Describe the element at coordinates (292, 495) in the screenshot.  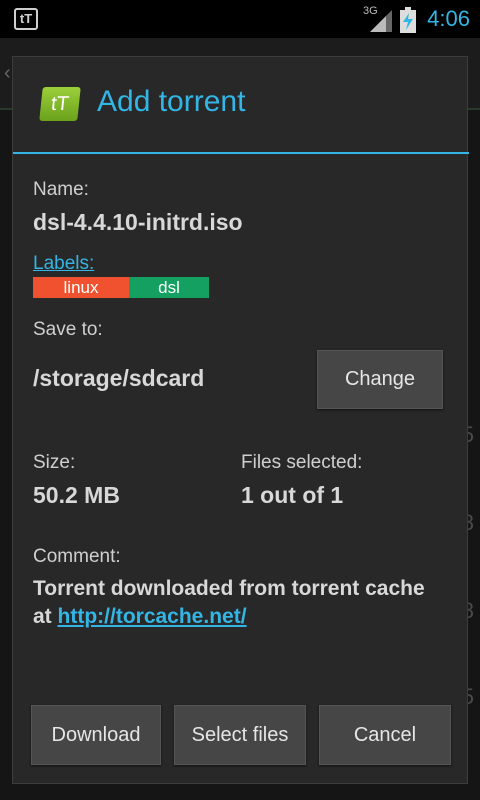
I see `files-selected-value: 1 out of 1` at that location.